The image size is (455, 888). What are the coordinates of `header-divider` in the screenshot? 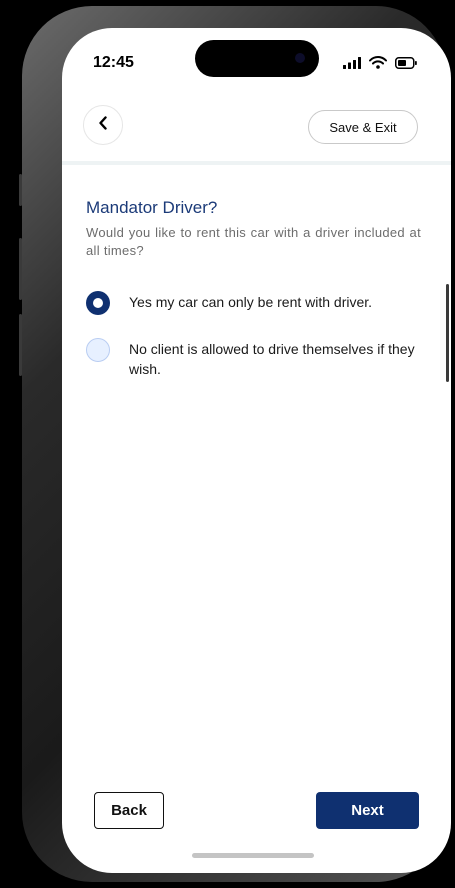 It's located at (256, 163).